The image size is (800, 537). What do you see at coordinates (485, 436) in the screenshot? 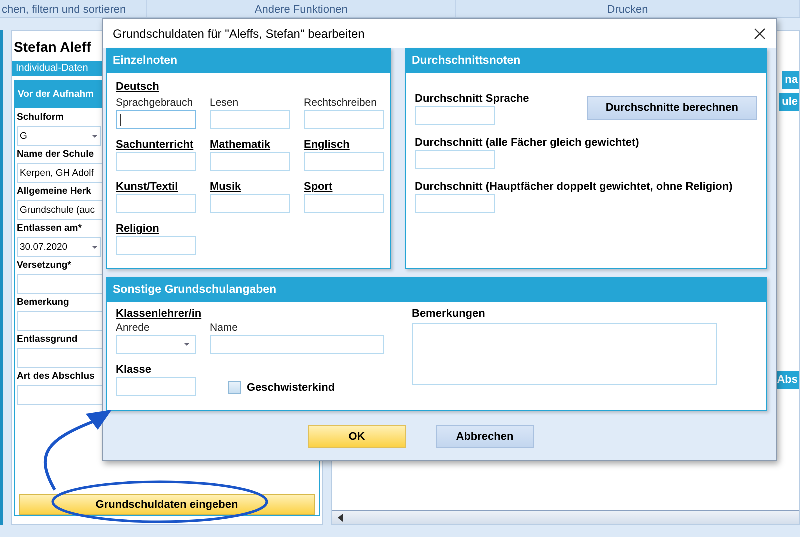
I see `cancel-button: Abbrechen` at bounding box center [485, 436].